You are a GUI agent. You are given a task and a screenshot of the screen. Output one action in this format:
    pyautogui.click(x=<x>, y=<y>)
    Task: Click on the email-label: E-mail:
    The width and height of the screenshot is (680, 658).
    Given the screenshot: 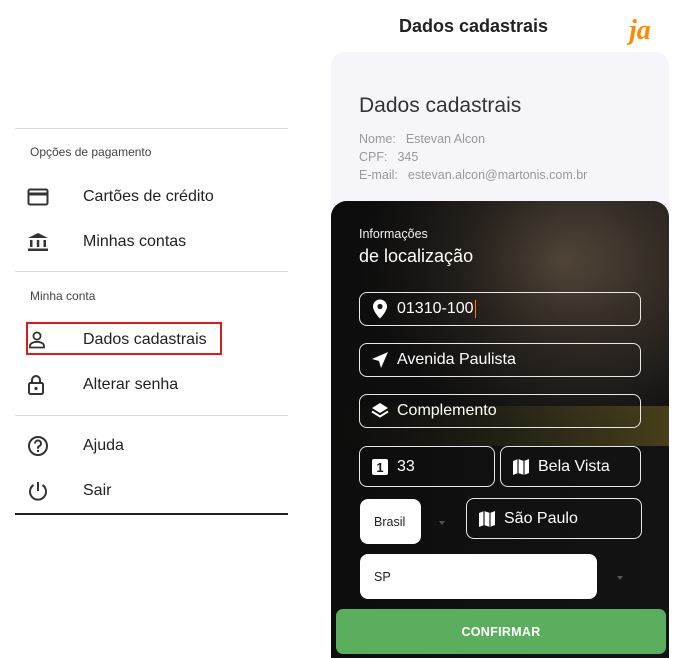 What is the action you would take?
    pyautogui.click(x=378, y=175)
    